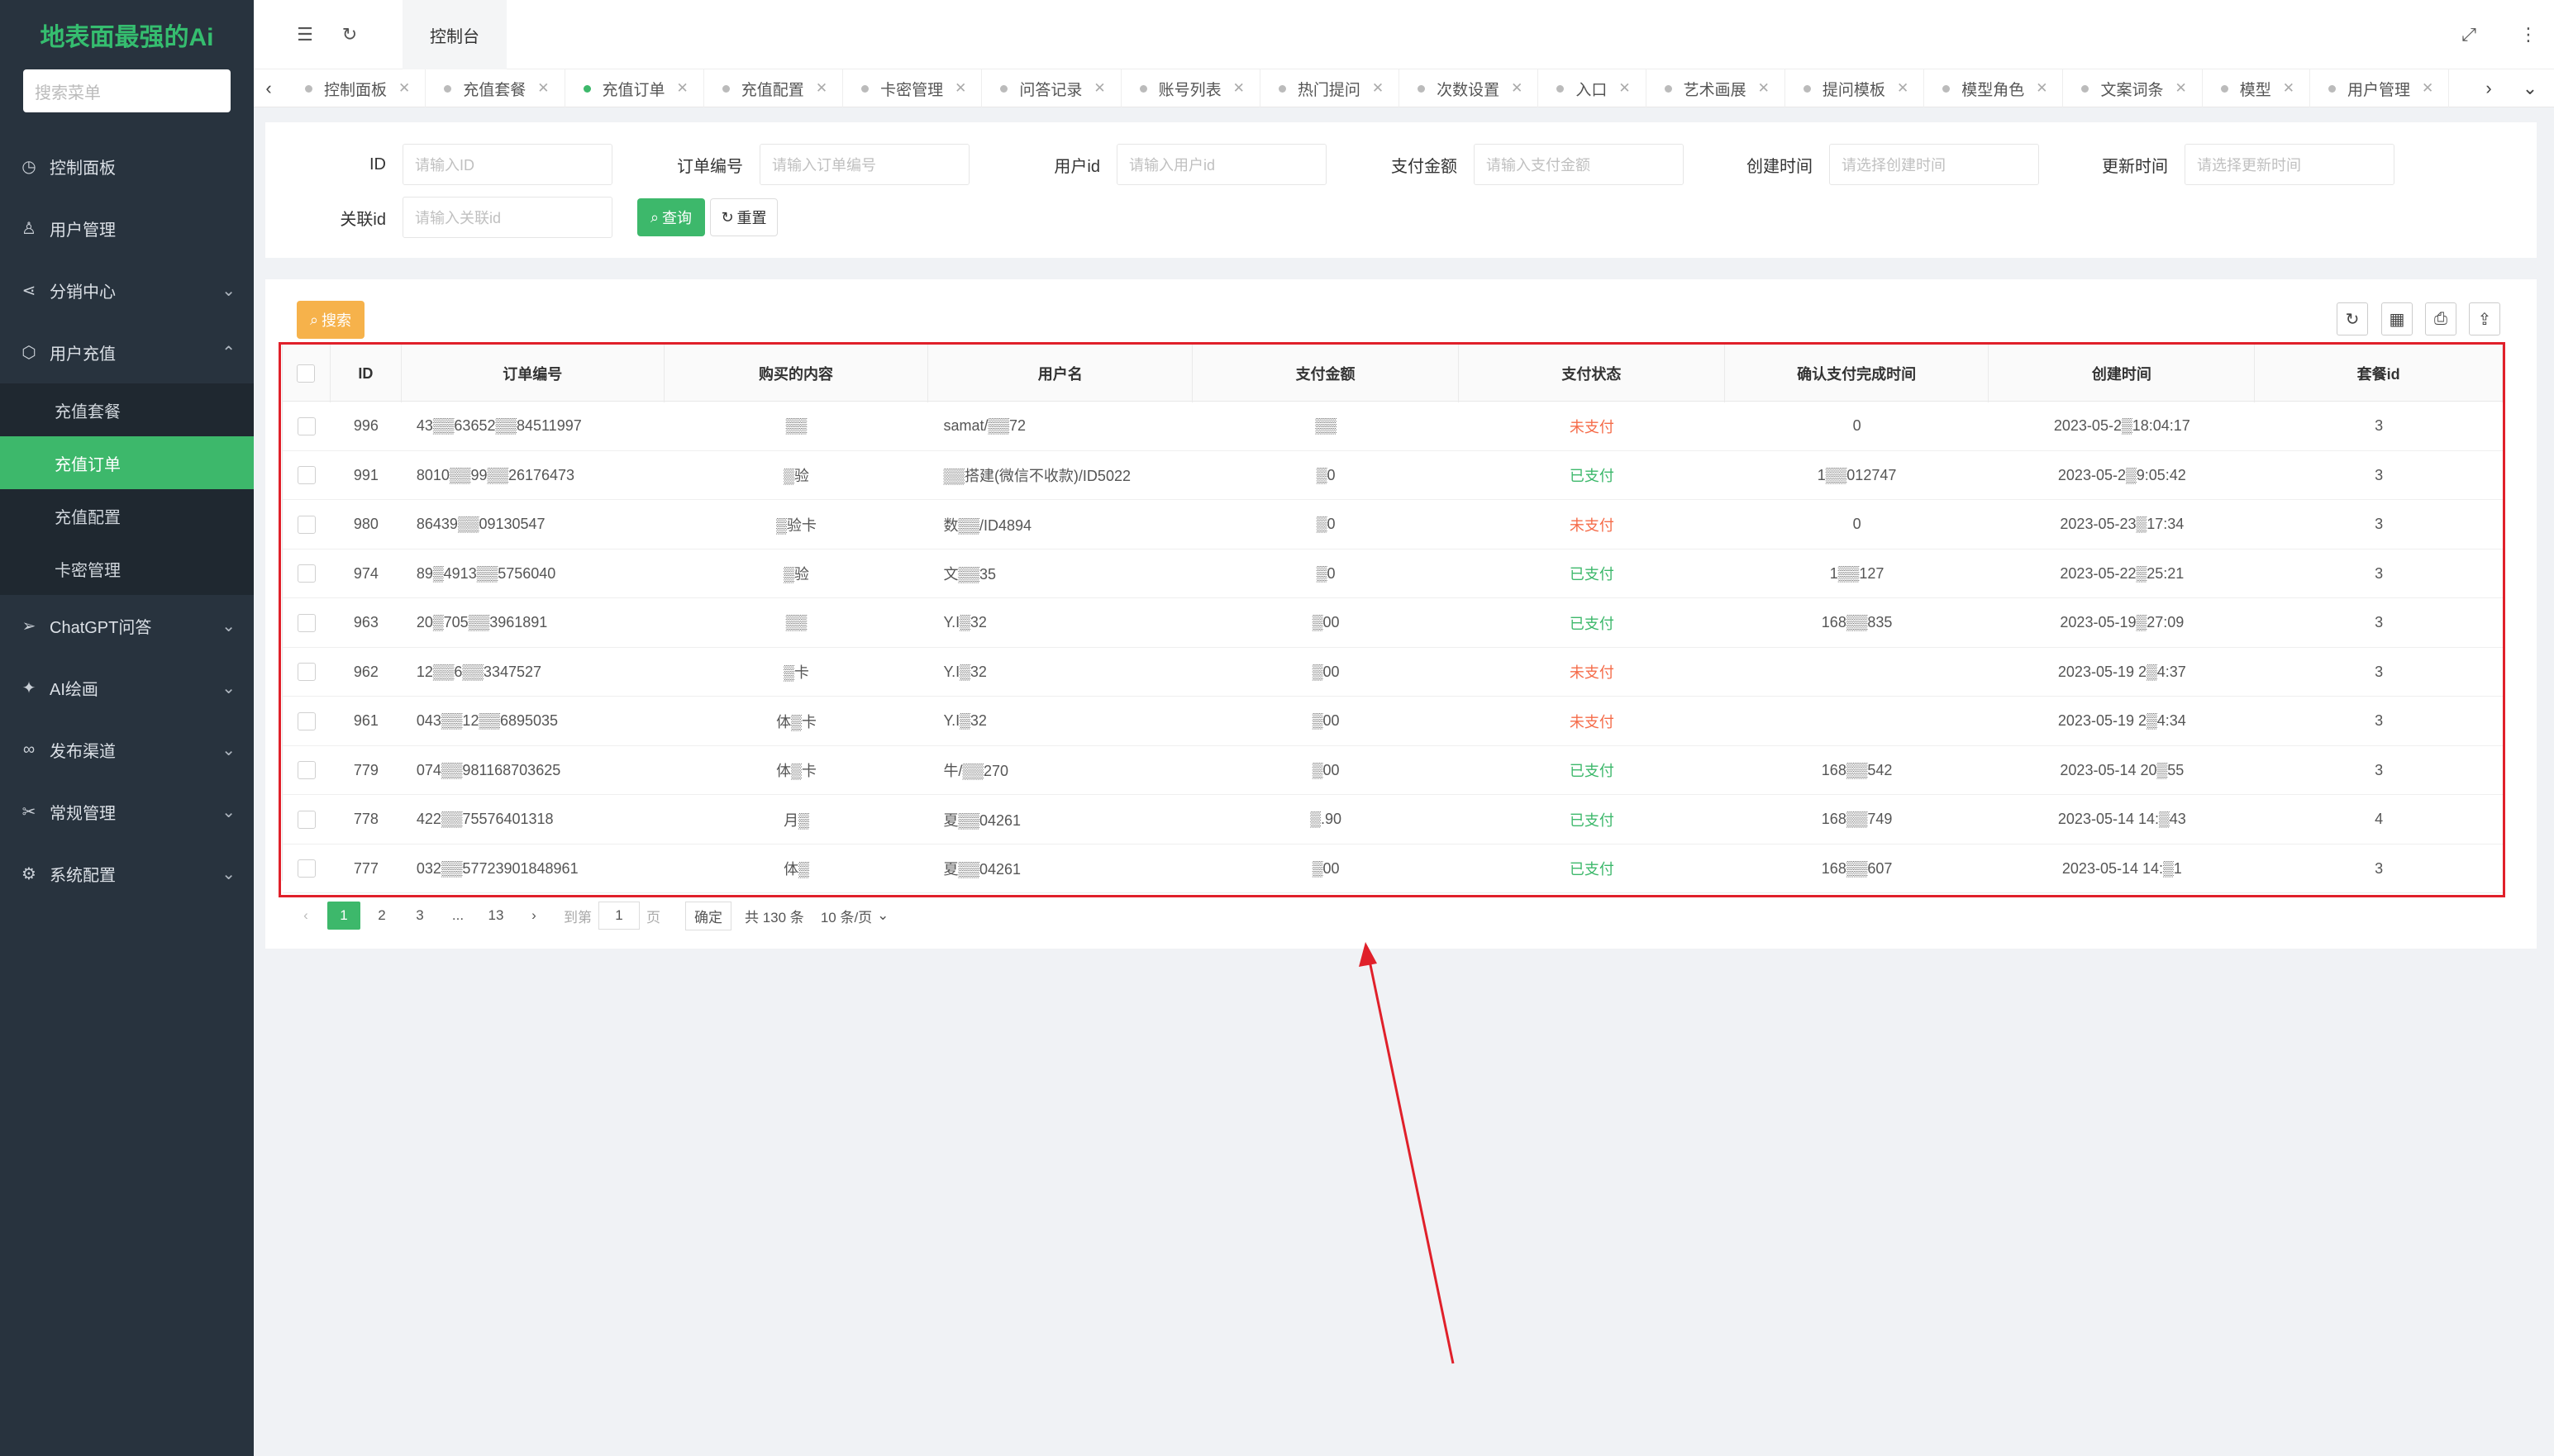 The width and height of the screenshot is (2554, 1456). I want to click on column-header: 订单编号, so click(533, 373).